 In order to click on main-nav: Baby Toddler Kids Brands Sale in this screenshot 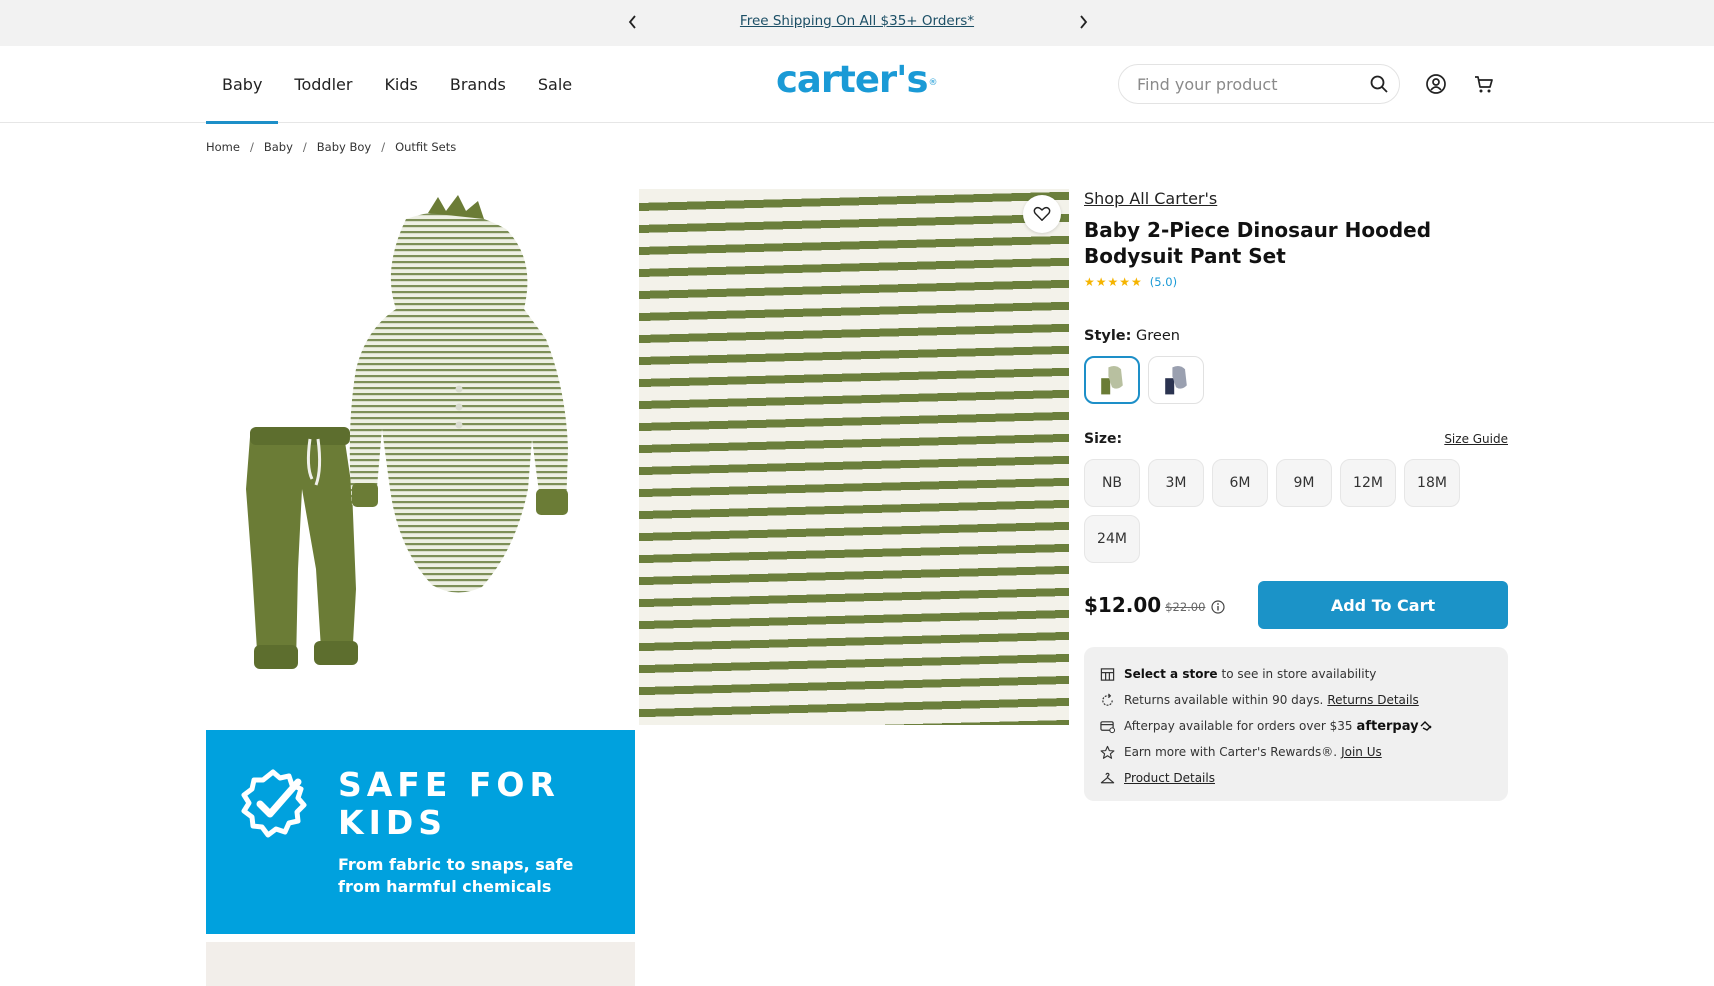, I will do `click(397, 85)`.